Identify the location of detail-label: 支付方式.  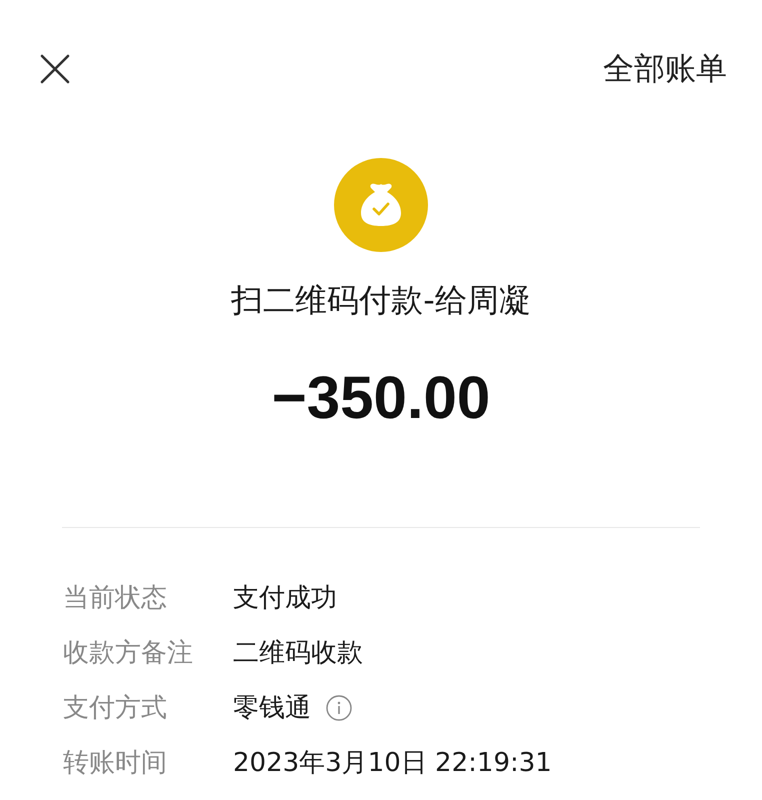
(115, 708).